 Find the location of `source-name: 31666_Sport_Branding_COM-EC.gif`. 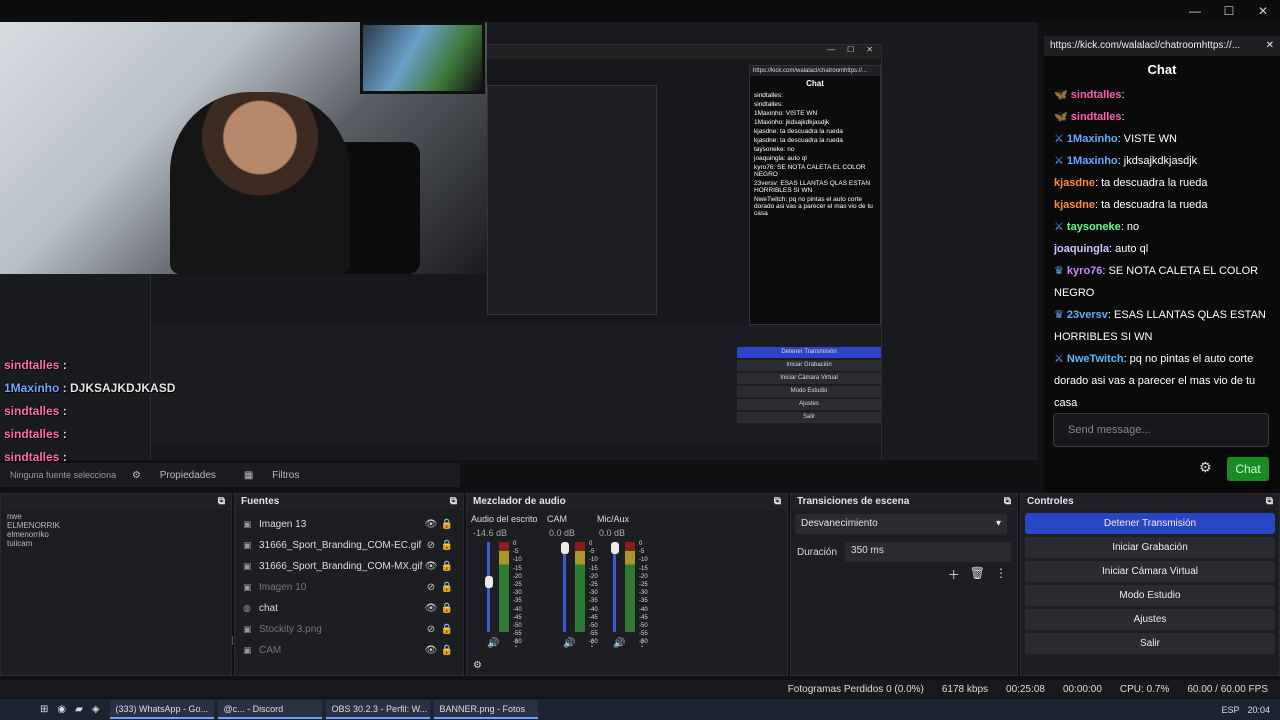

source-name: 31666_Sport_Branding_COM-EC.gif is located at coordinates (340, 545).